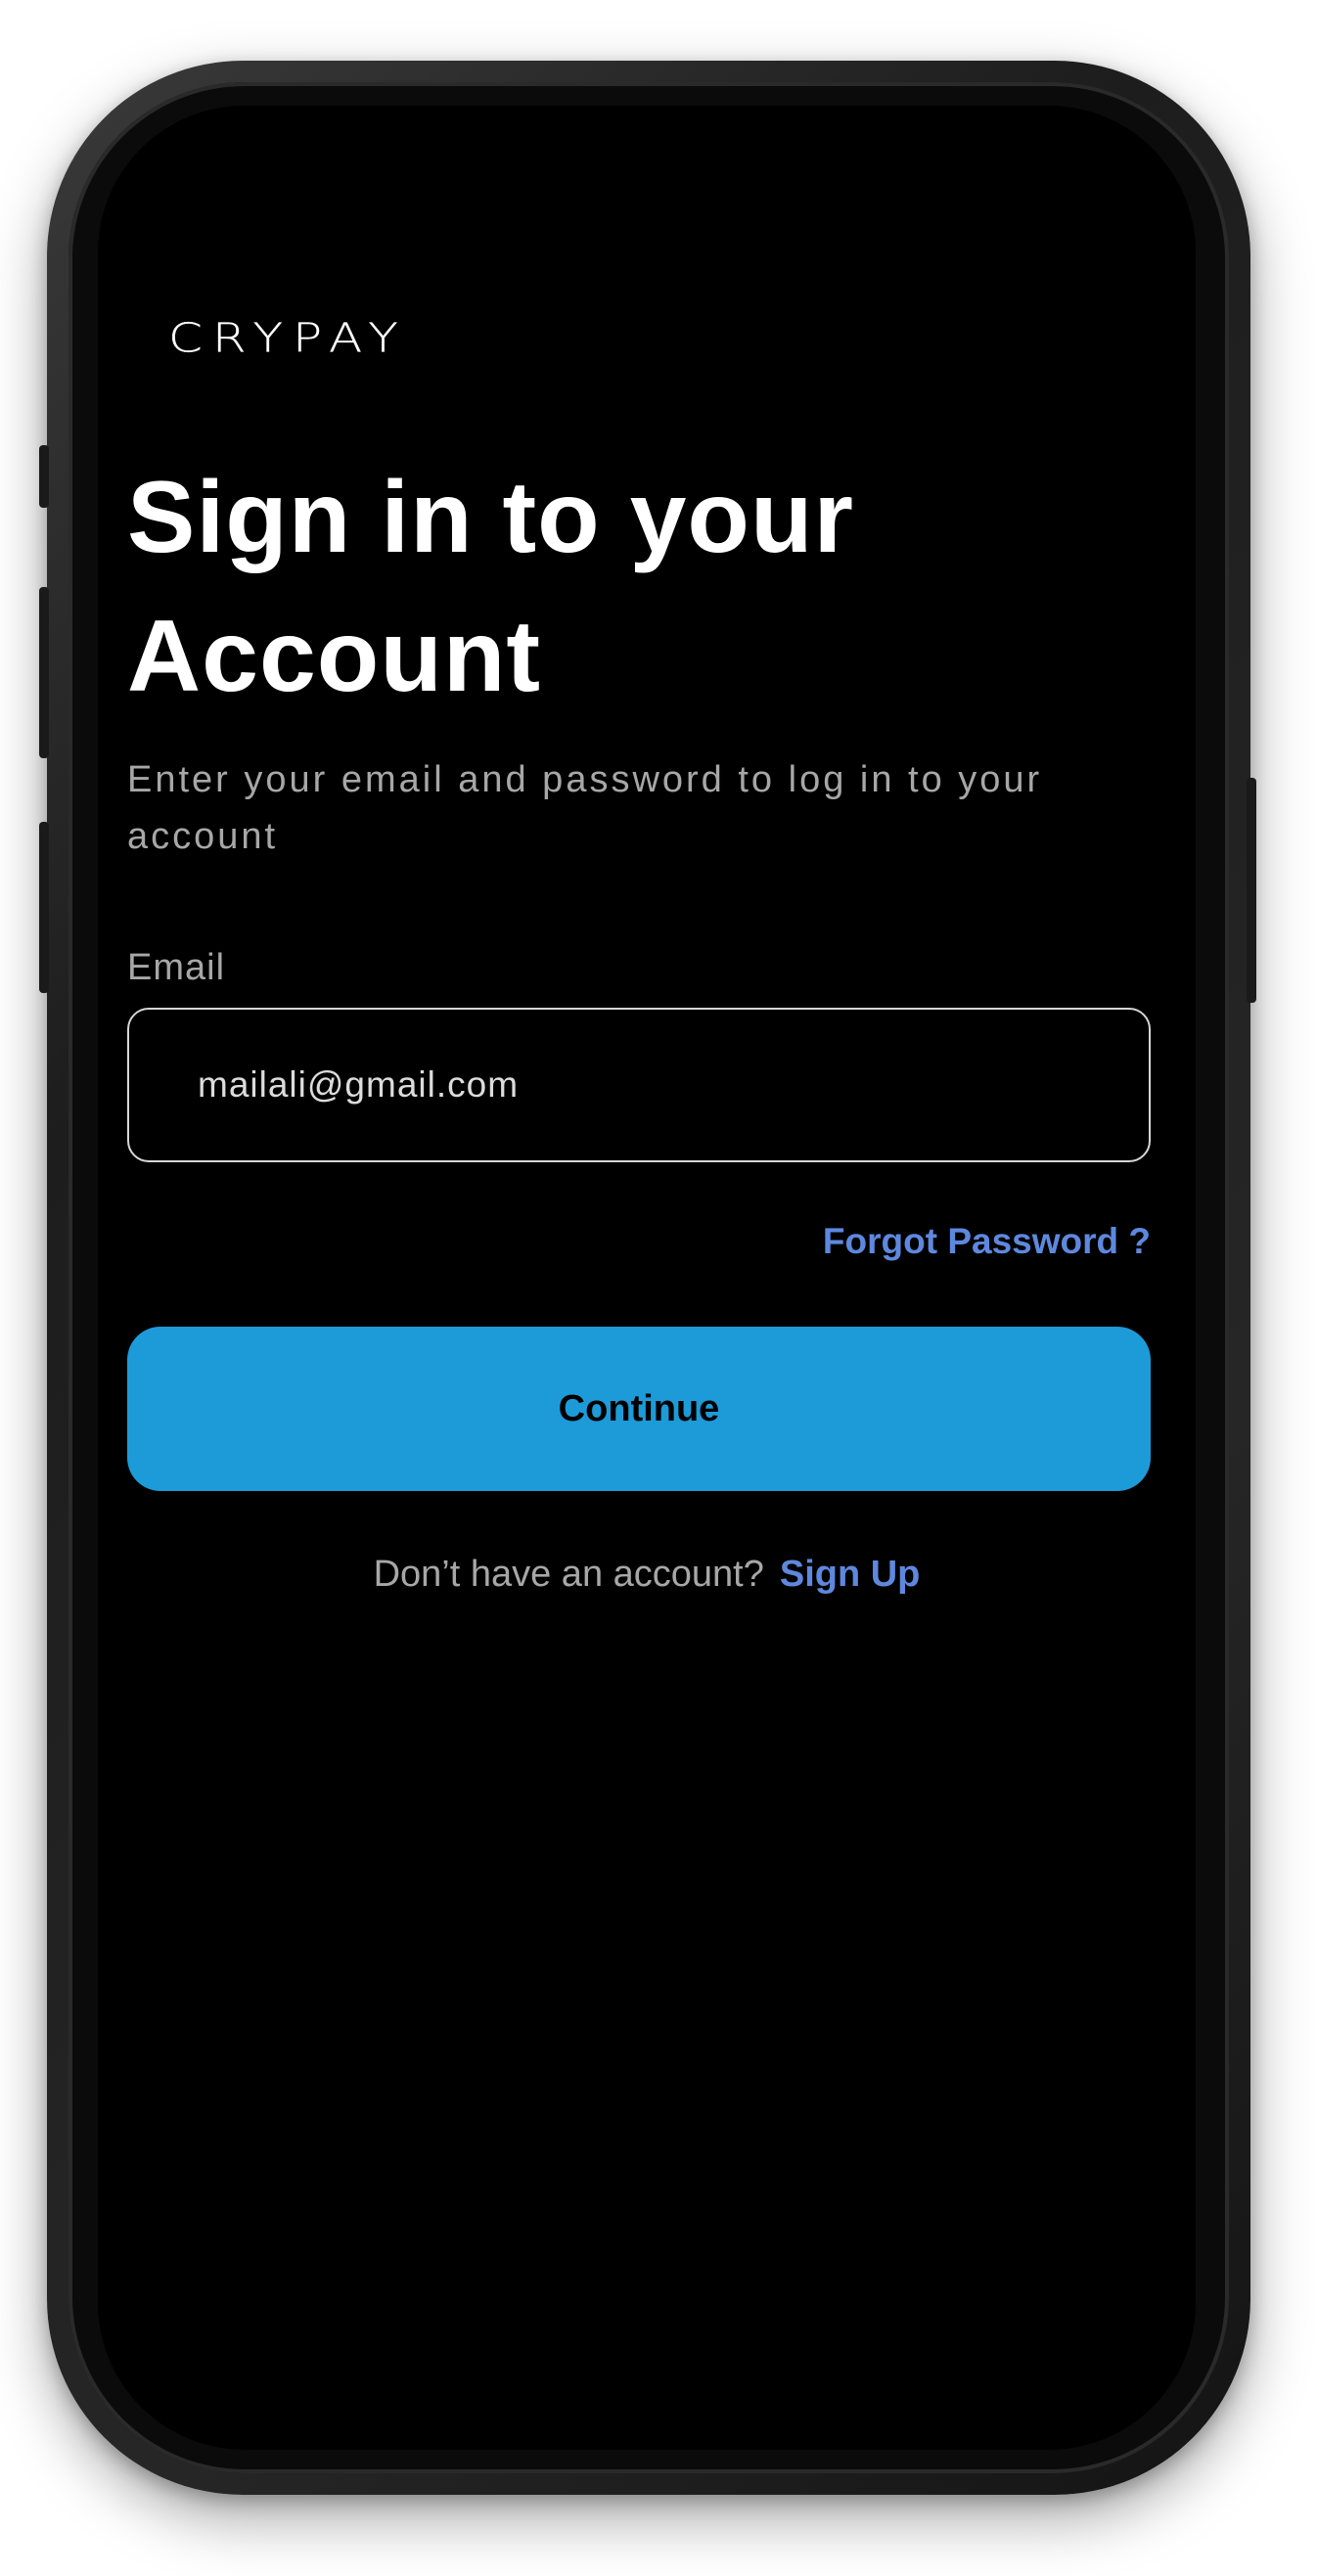 This screenshot has height=2576, width=1317. I want to click on email-field, so click(639, 1085).